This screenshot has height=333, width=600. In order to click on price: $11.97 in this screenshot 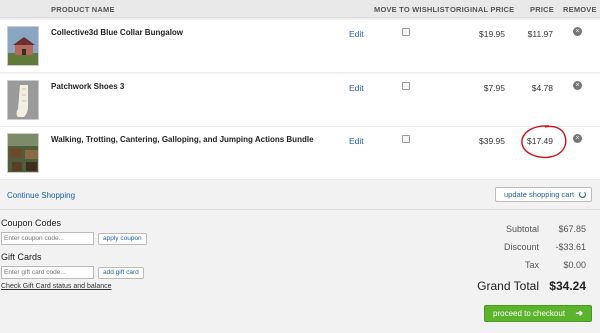, I will do `click(540, 34)`.